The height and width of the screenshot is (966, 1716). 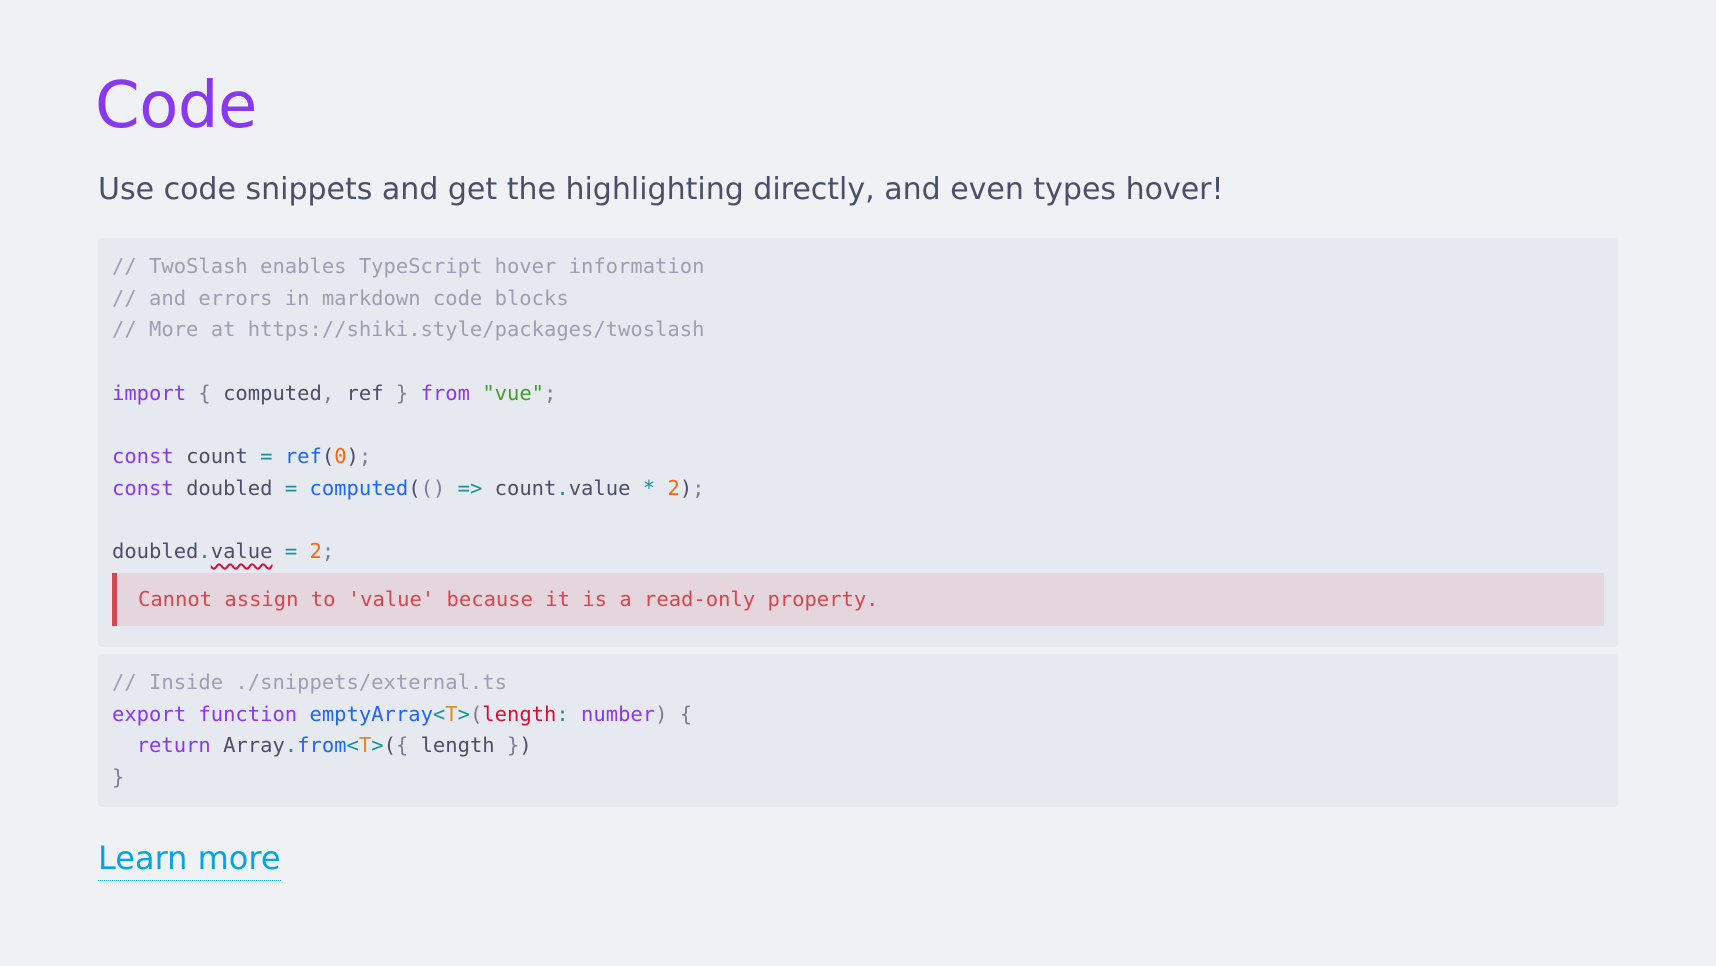 I want to click on code-return-line: return Array.from<T>({ length }), so click(x=334, y=745).